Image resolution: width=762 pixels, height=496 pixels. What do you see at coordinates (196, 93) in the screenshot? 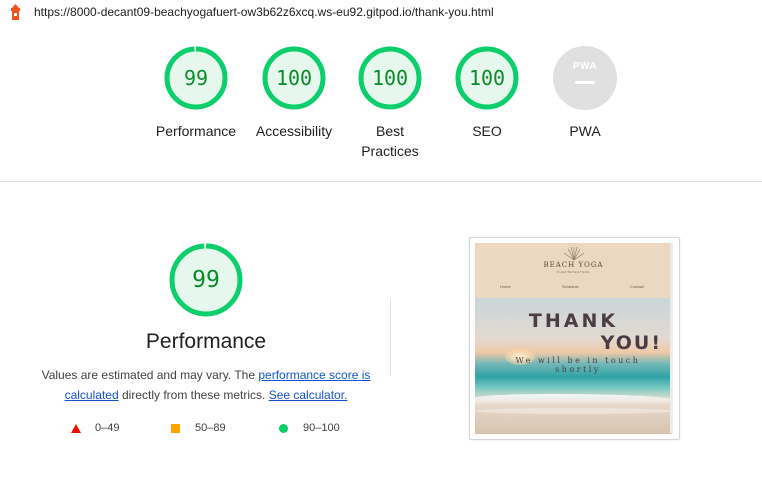
I see `gauge-performance: 99 Performance` at bounding box center [196, 93].